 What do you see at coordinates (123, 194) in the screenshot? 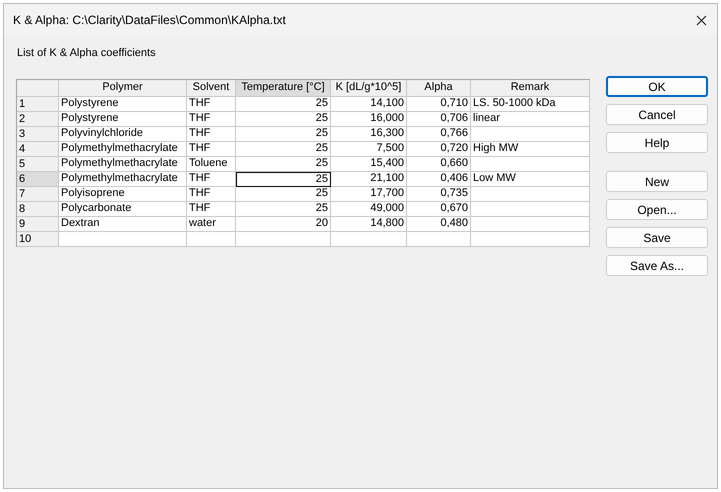
I see `table-cell: Polyisoprene` at bounding box center [123, 194].